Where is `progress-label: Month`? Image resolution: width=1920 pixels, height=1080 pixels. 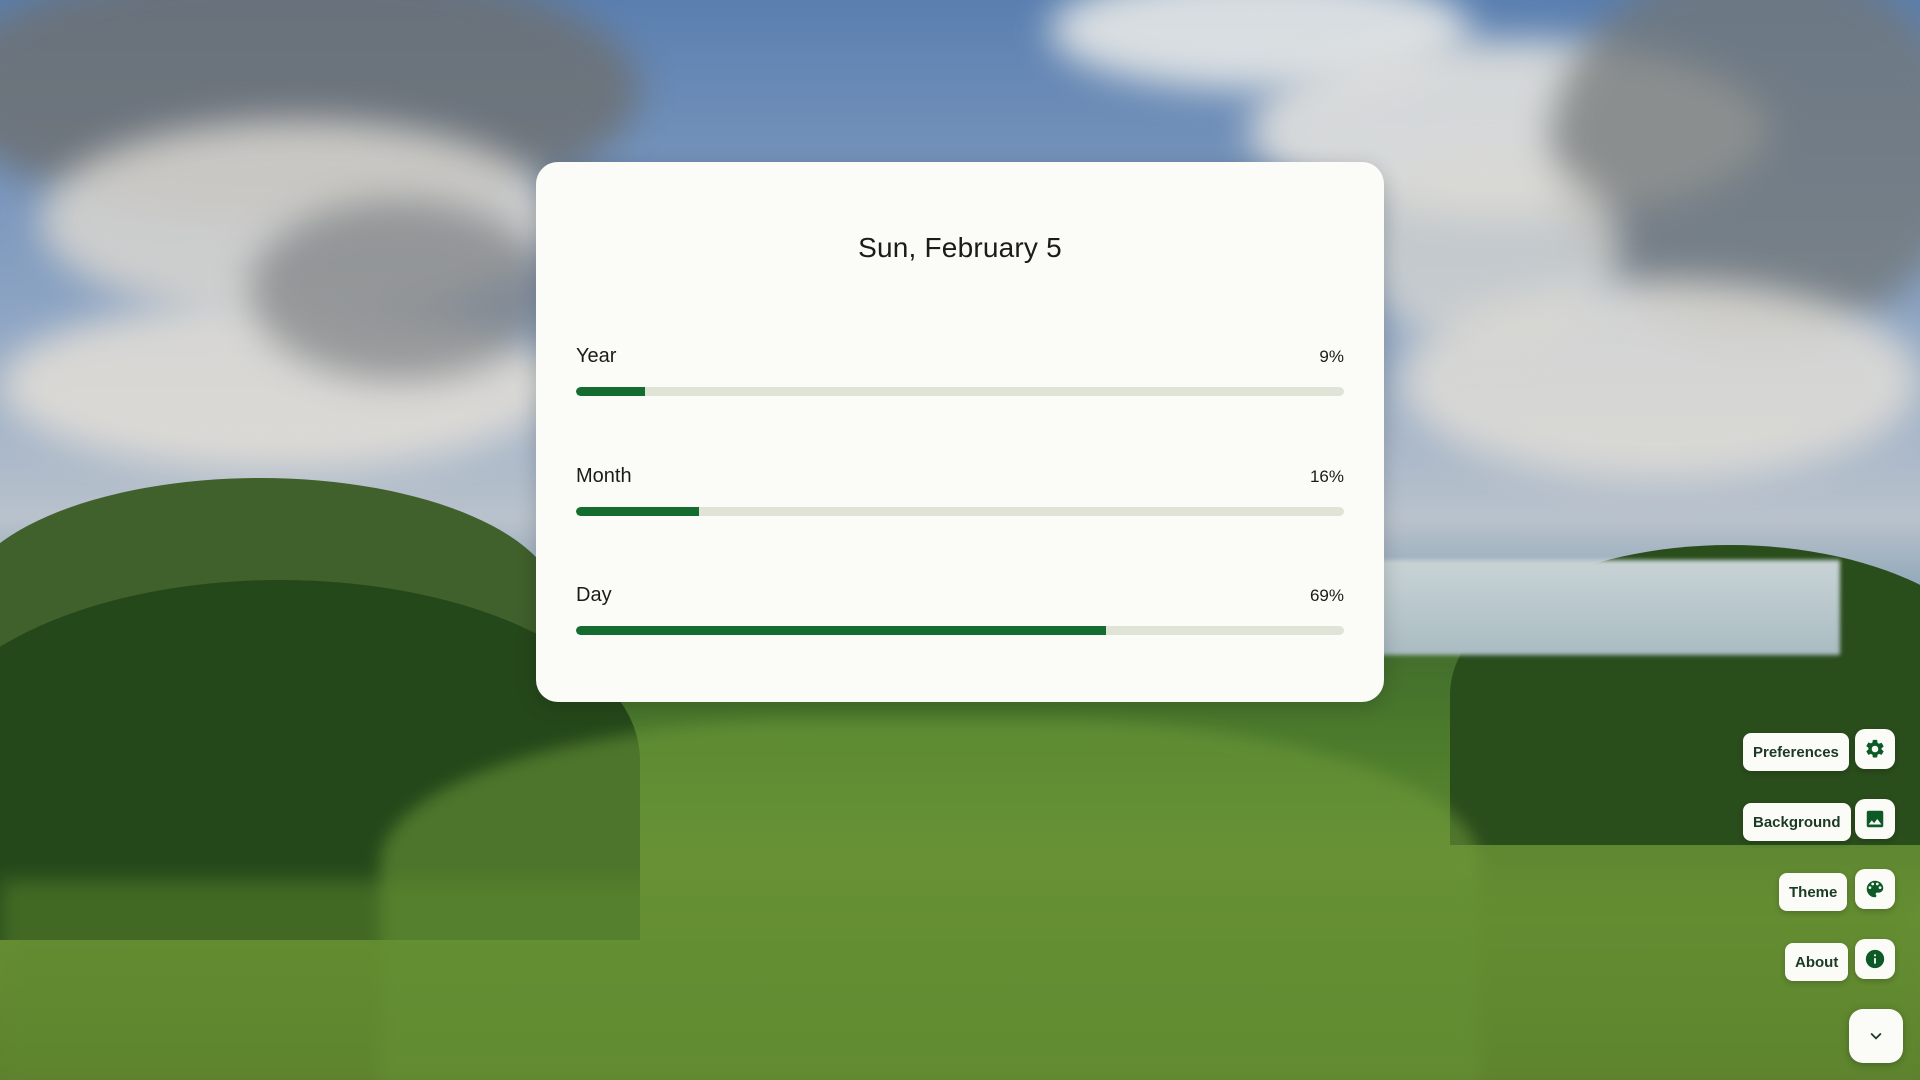
progress-label: Month is located at coordinates (604, 476).